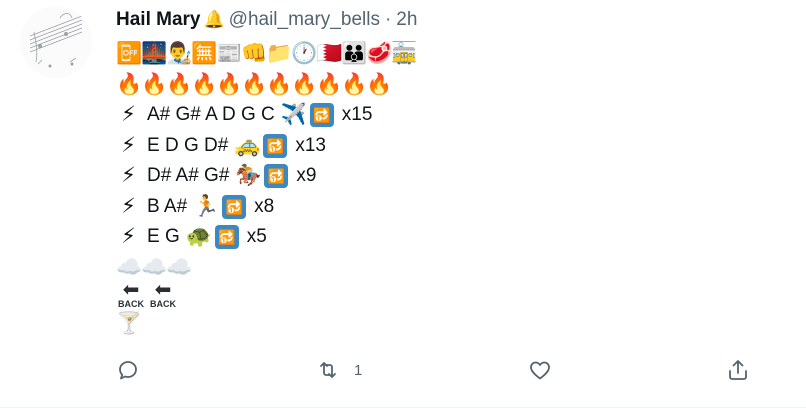  What do you see at coordinates (339, 370) in the screenshot?
I see `retweet-button: 1` at bounding box center [339, 370].